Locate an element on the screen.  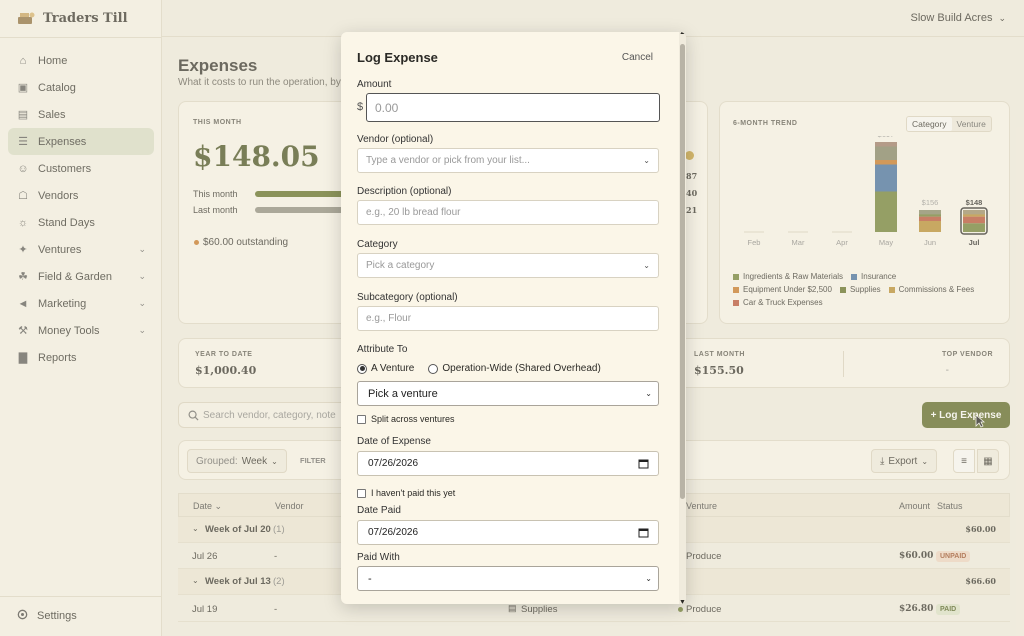
unpaid-label: I haven't paid this yet is located at coordinates (413, 493).